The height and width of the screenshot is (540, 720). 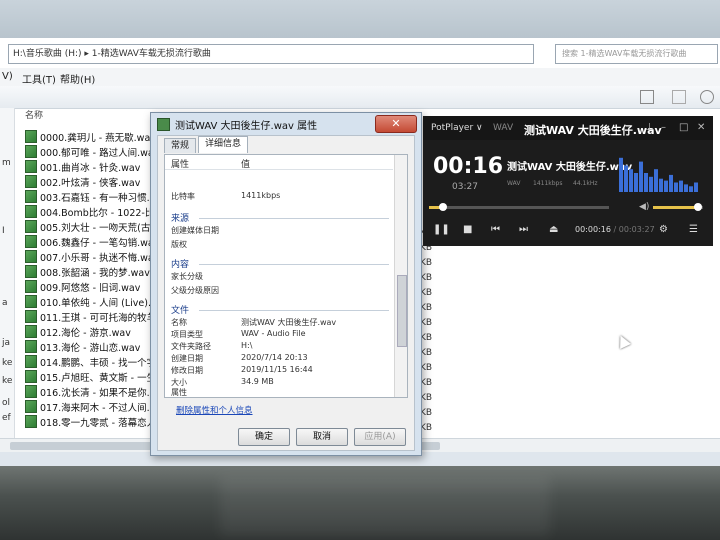 I want to click on column-header-name: 名称, so click(x=34, y=114).